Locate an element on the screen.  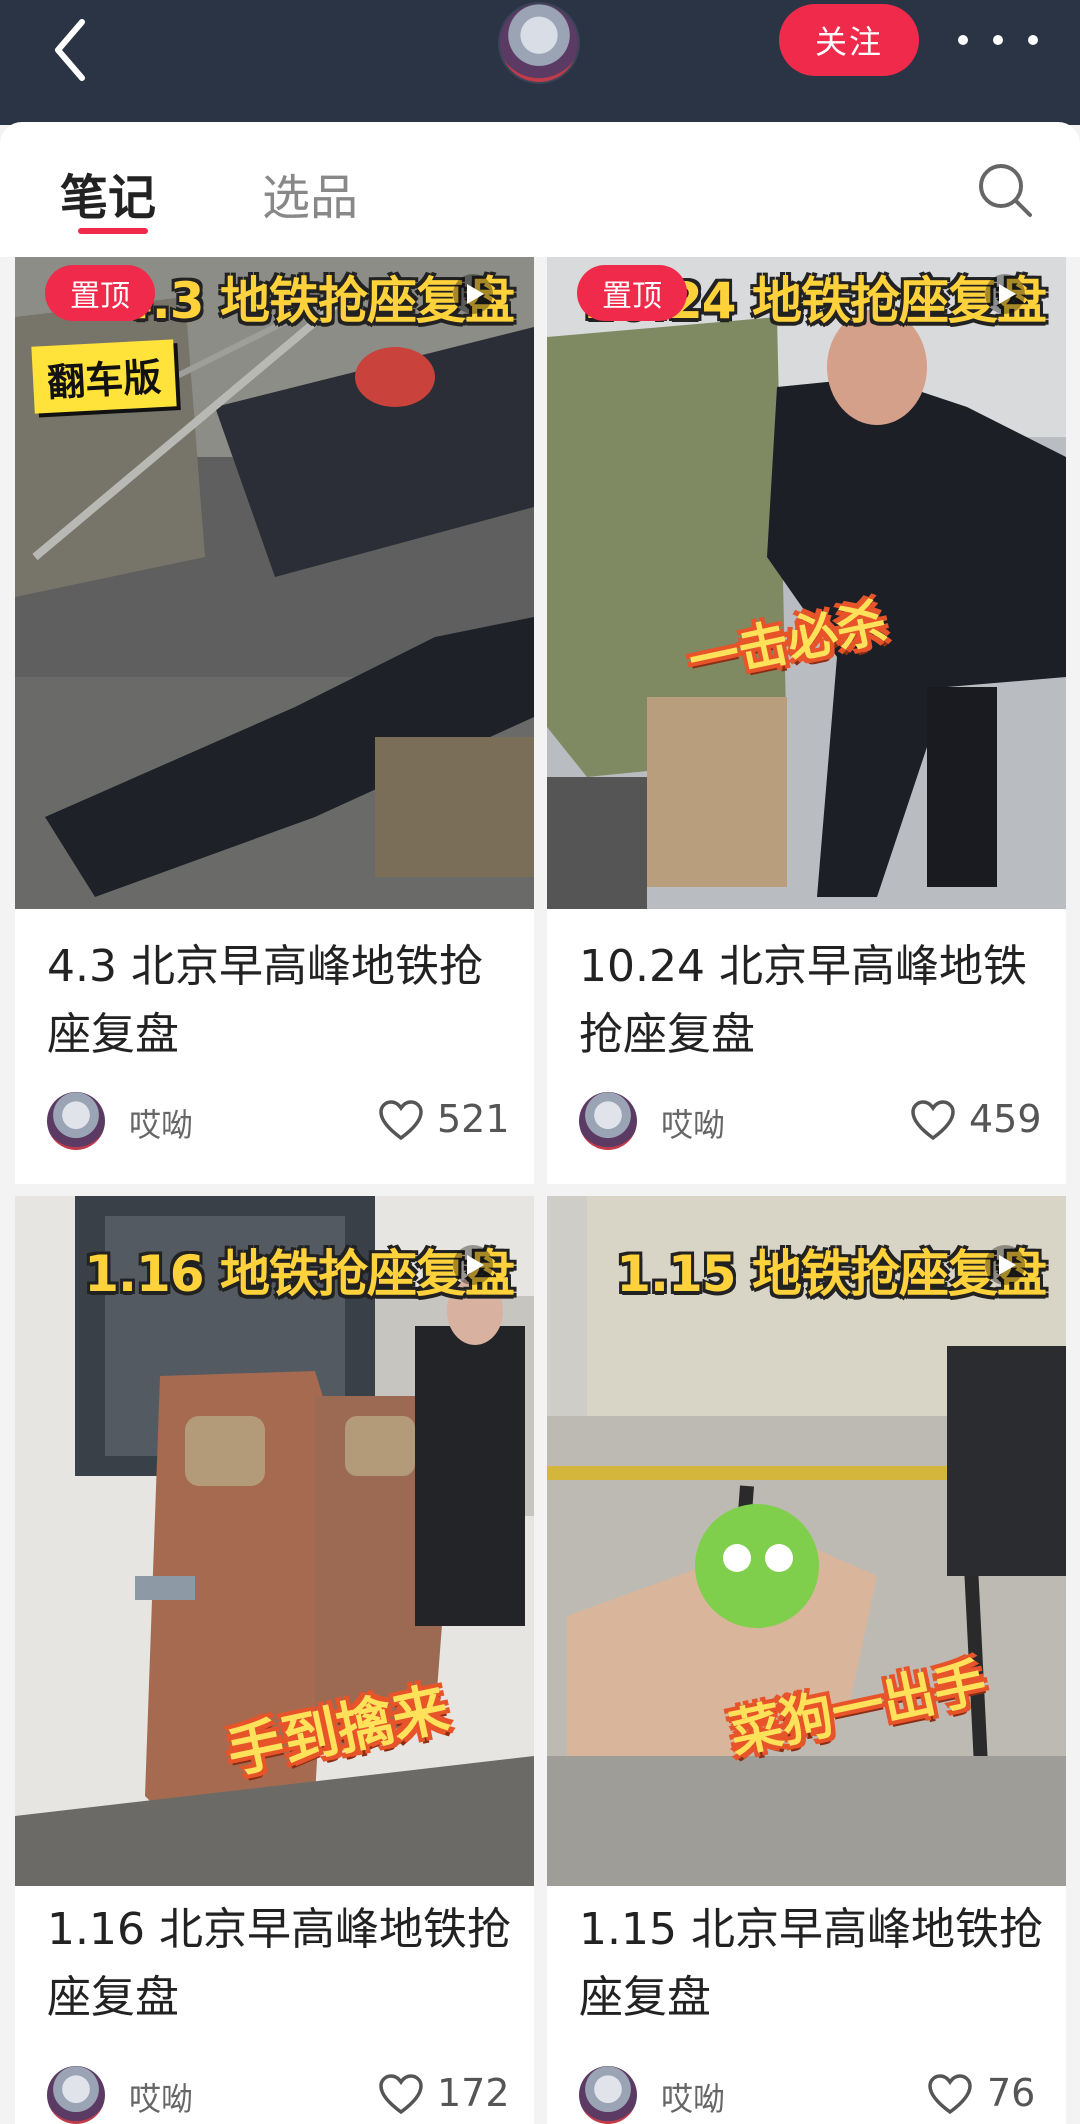
profile-avatar is located at coordinates (539, 43).